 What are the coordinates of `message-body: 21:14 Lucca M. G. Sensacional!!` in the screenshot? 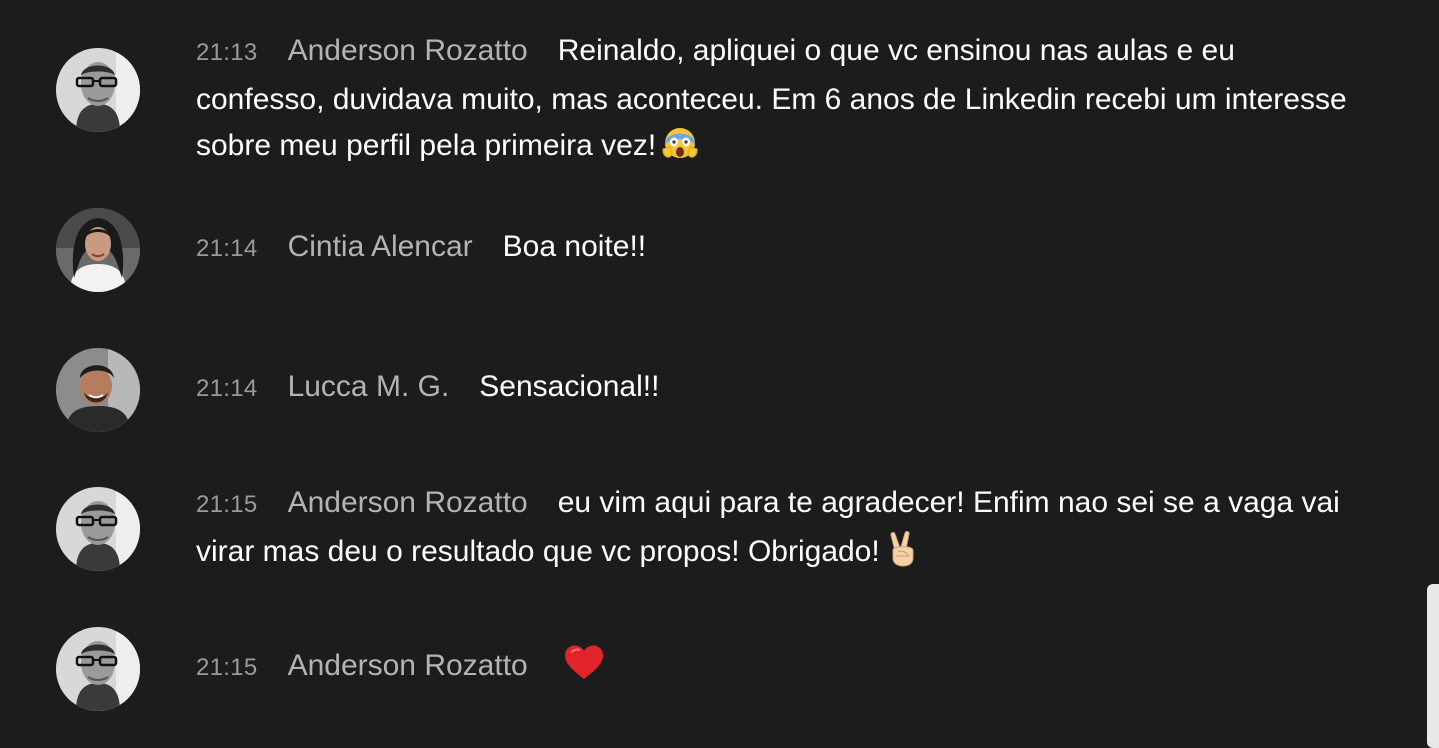 It's located at (781, 388).